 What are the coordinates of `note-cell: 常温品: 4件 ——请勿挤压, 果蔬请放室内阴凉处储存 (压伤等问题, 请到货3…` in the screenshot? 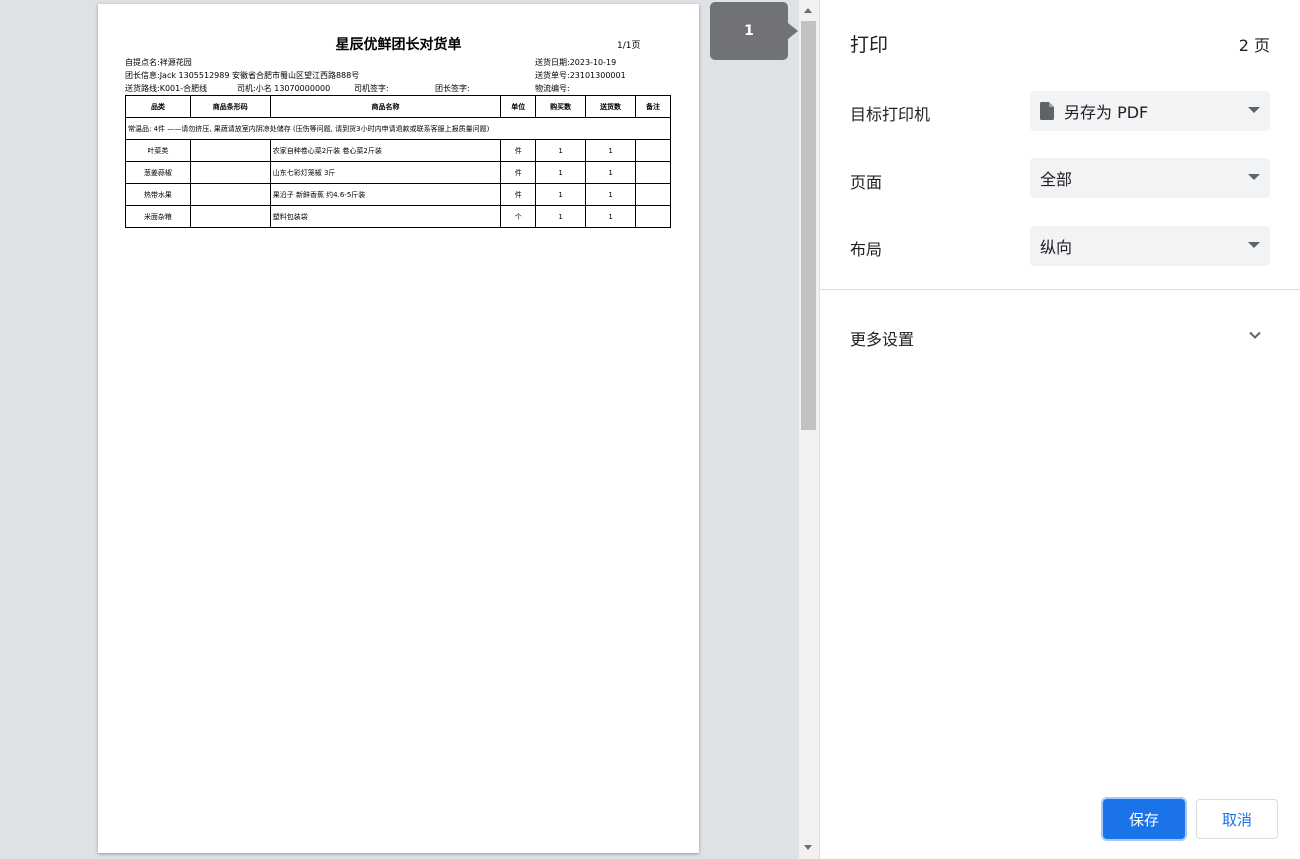 It's located at (398, 128).